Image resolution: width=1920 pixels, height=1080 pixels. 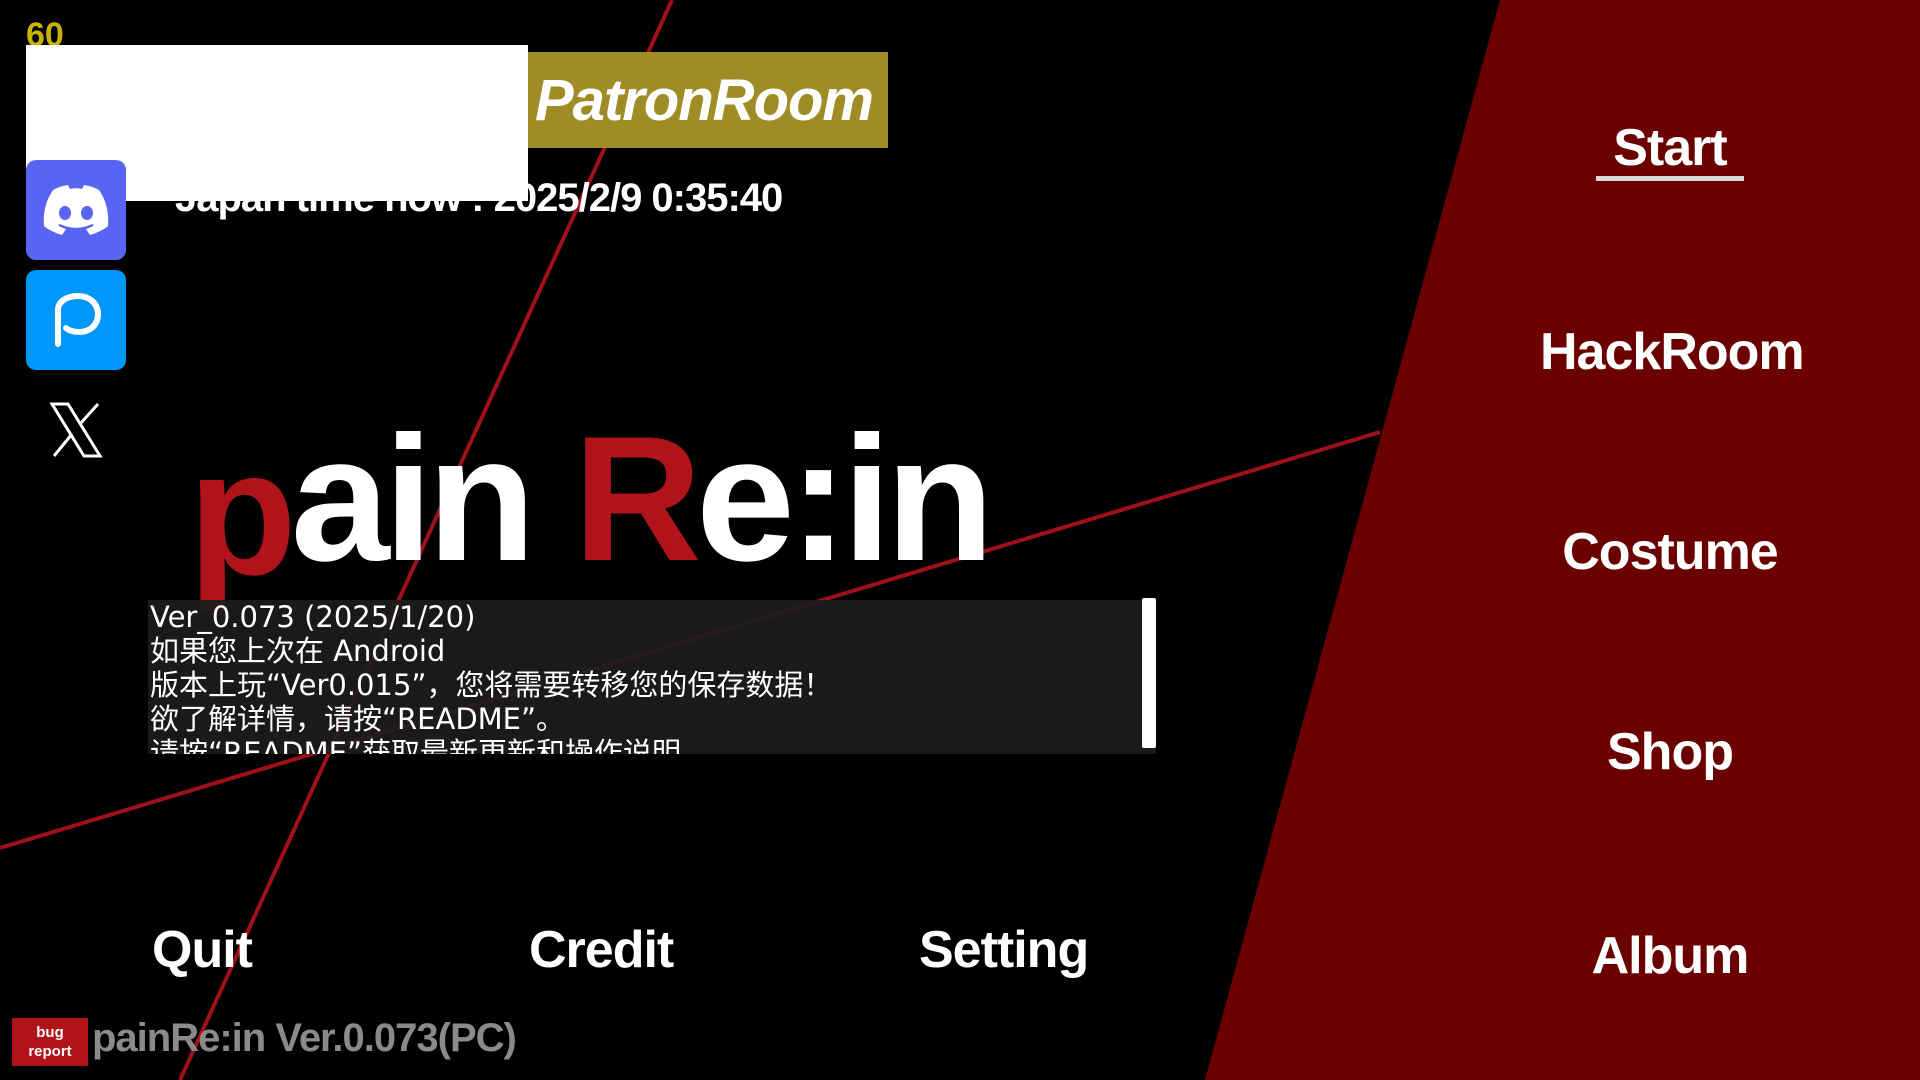 What do you see at coordinates (1672, 352) in the screenshot?
I see `hackroom-button: HackRoom` at bounding box center [1672, 352].